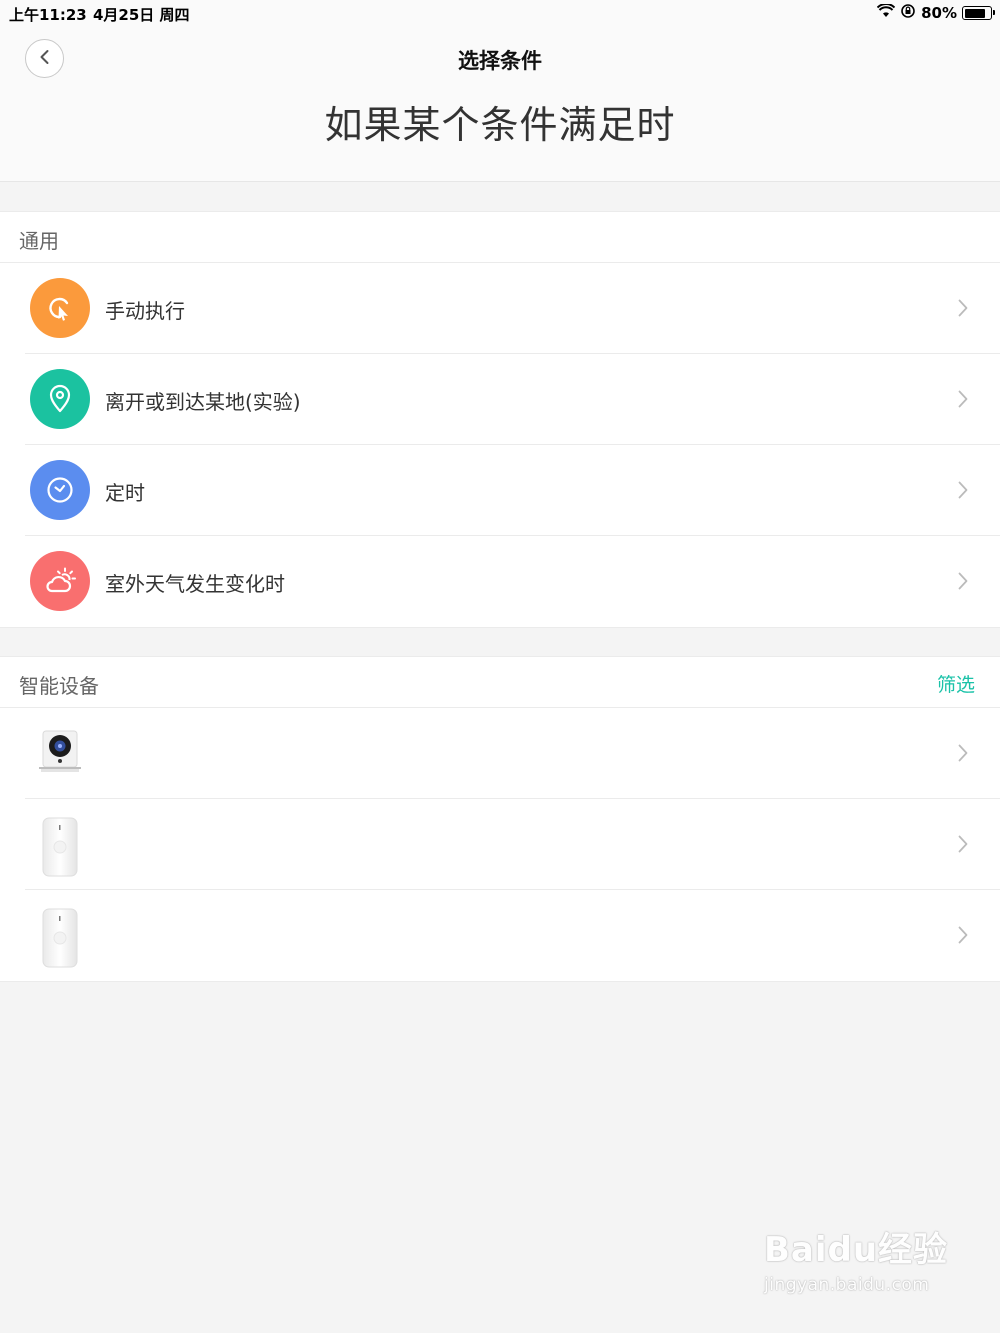 Image resolution: width=1000 pixels, height=1333 pixels. I want to click on weather-icon, so click(60, 581).